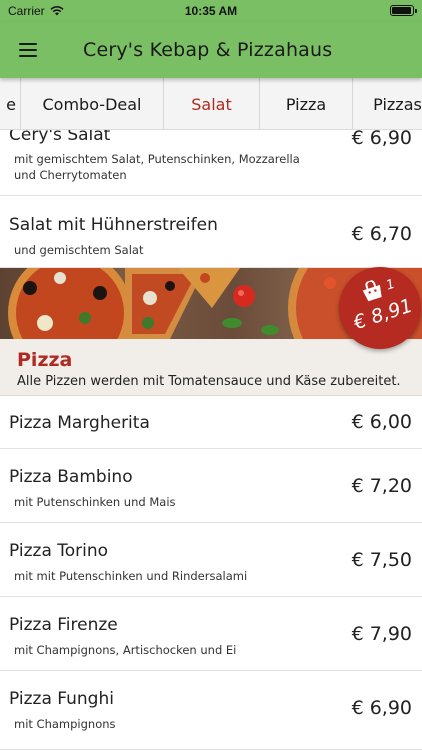  I want to click on tab-salat: Salat, so click(211, 103).